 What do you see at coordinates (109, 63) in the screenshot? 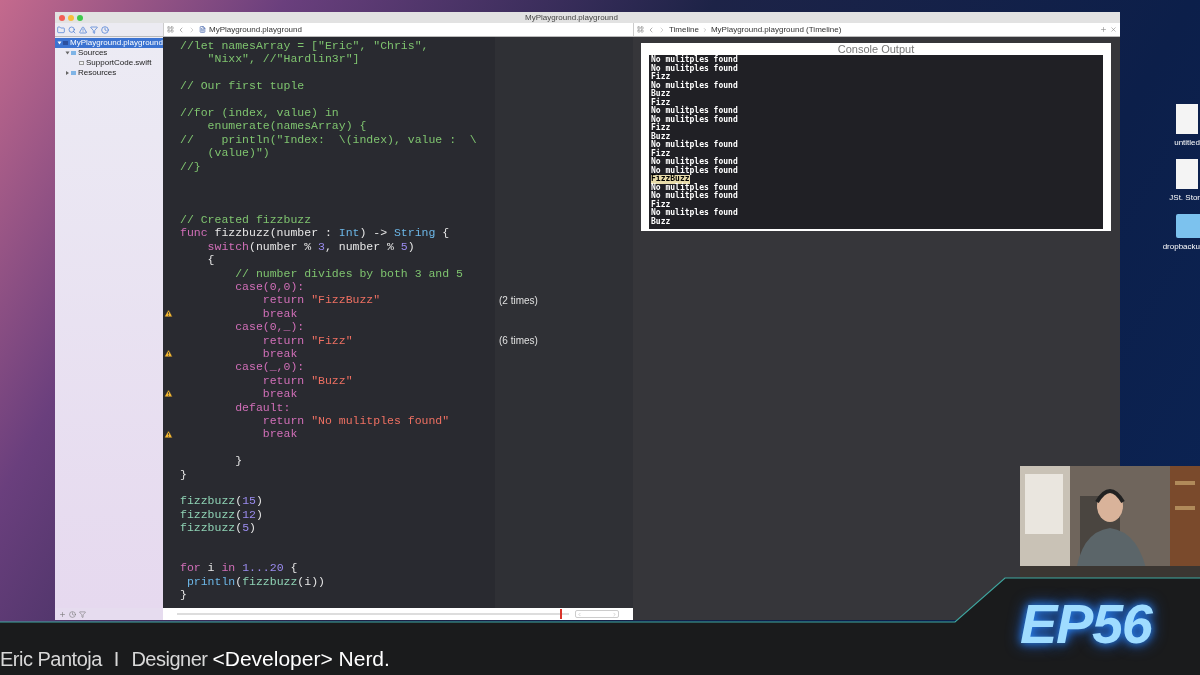
I see `navigator-item: SupportCode.swift` at bounding box center [109, 63].